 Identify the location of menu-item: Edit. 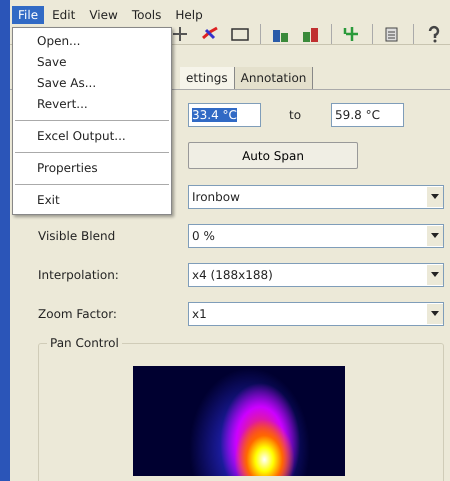
(64, 15).